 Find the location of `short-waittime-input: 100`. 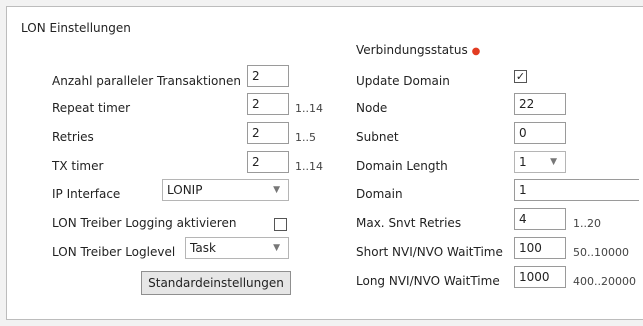

short-waittime-input: 100 is located at coordinates (540, 248).